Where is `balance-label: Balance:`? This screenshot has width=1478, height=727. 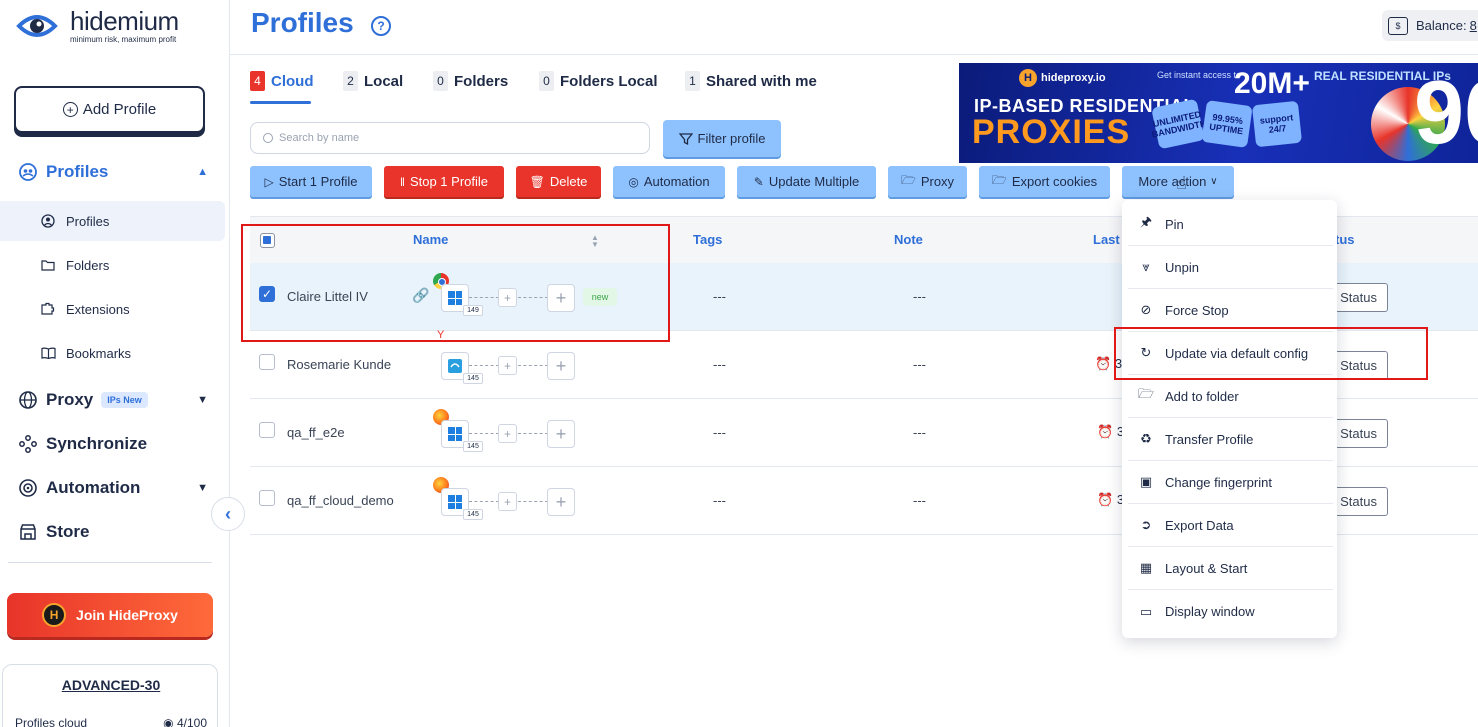 balance-label: Balance: is located at coordinates (1441, 25).